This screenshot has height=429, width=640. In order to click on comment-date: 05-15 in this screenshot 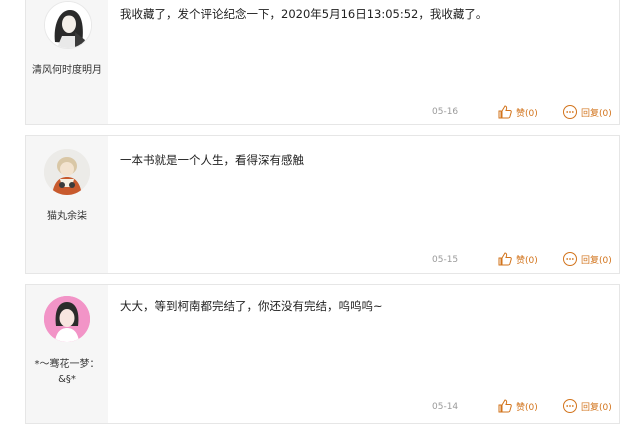, I will do `click(445, 260)`.